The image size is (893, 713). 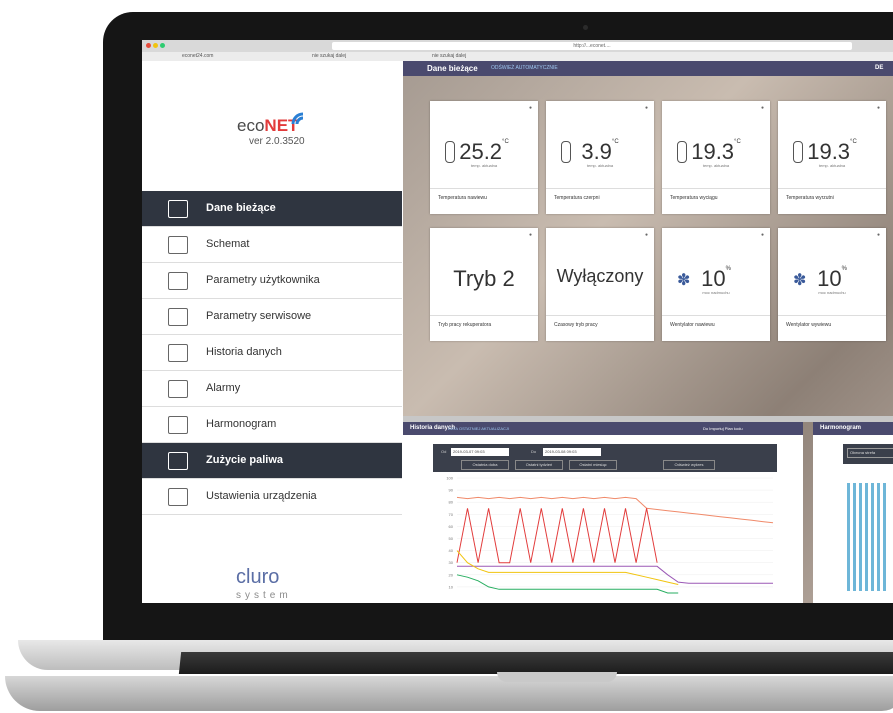 I want to click on sidebar-item-label: Parametry użytkownika, so click(x=263, y=280).